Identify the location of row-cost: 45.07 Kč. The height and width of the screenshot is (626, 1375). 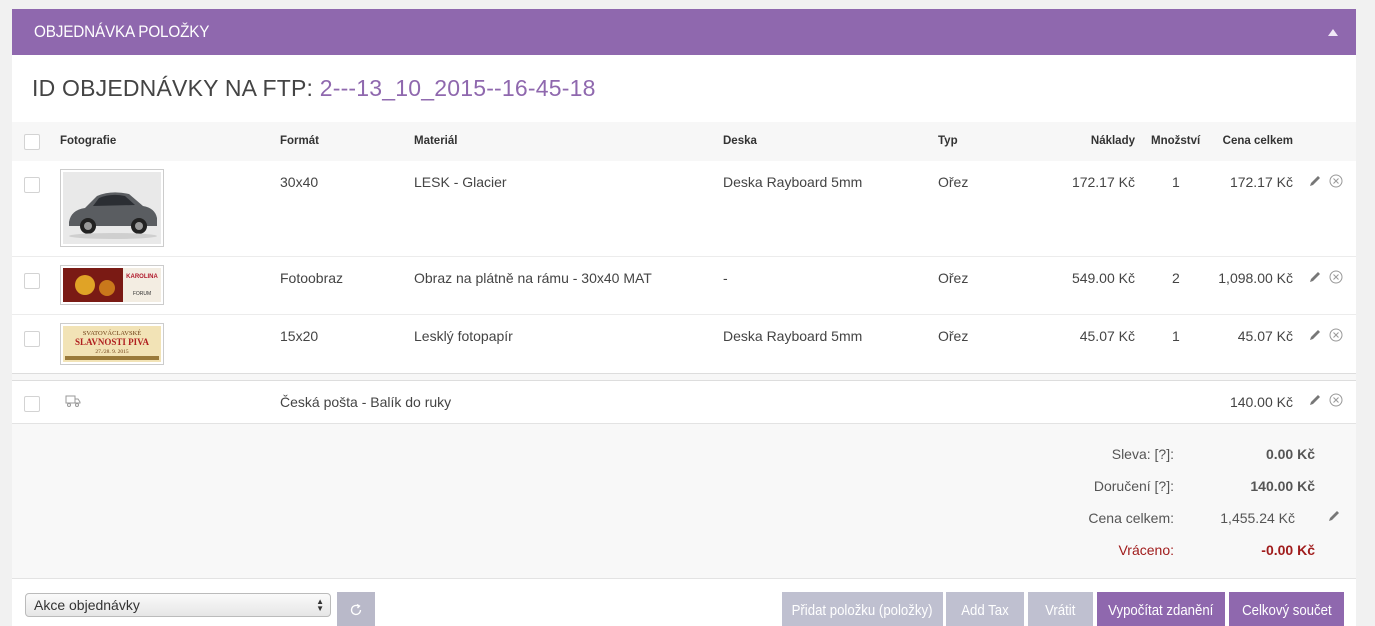
(1107, 336).